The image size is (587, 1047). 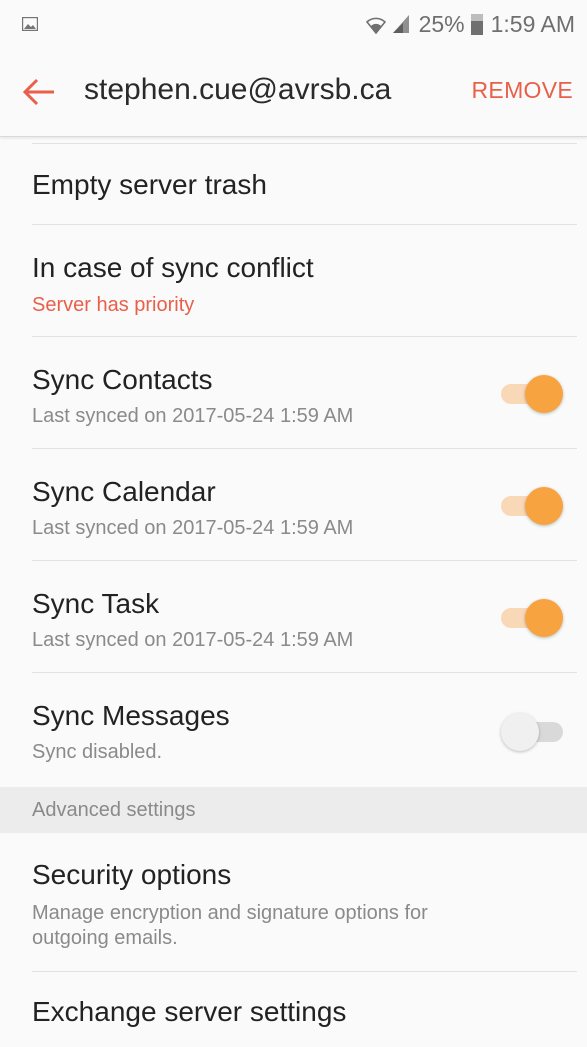 What do you see at coordinates (97, 752) in the screenshot?
I see `item-subtitle: Sync disabled.` at bounding box center [97, 752].